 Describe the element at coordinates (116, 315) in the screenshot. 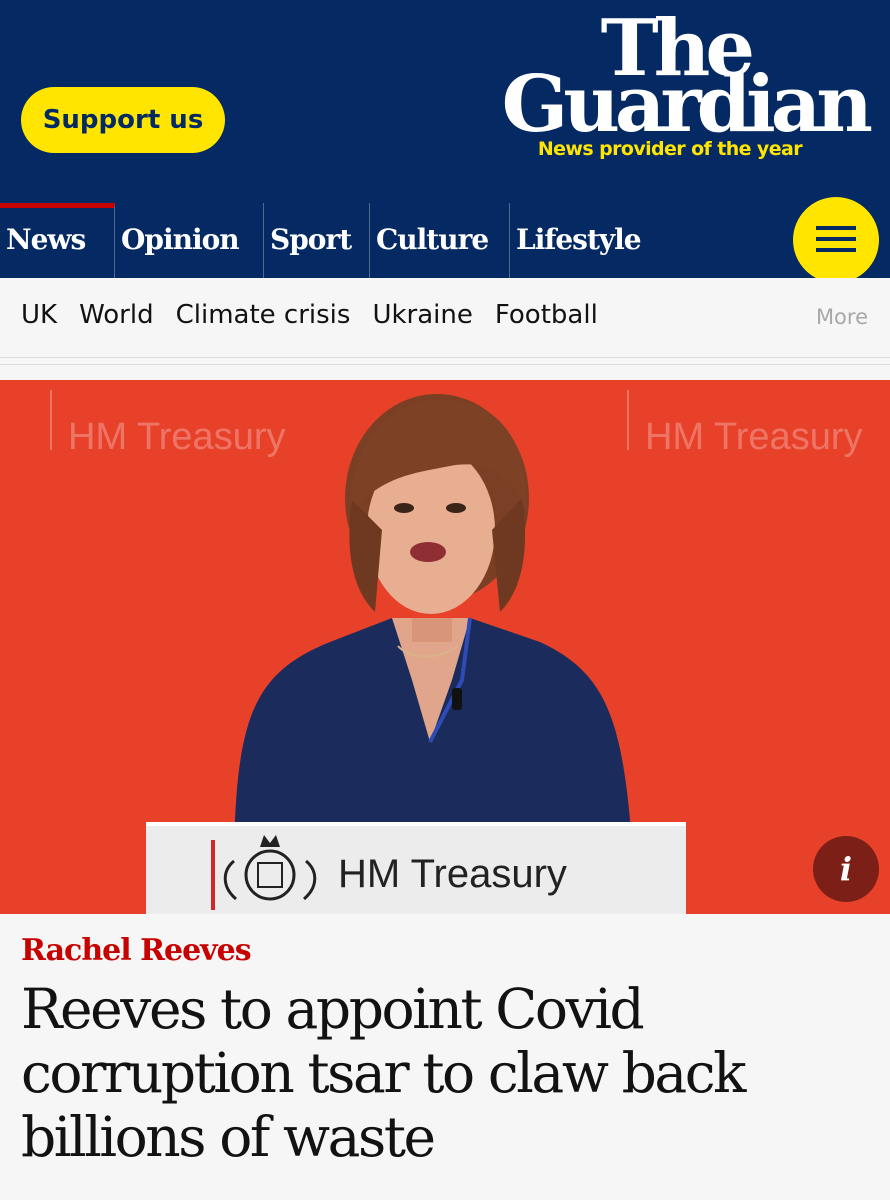

I see `subnav-item-world: World` at that location.